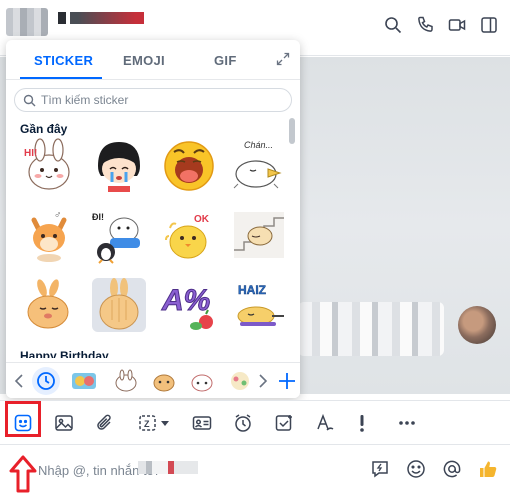 The height and width of the screenshot is (495, 510). I want to click on sticker-haiz-lying: HAIZ, so click(259, 305).